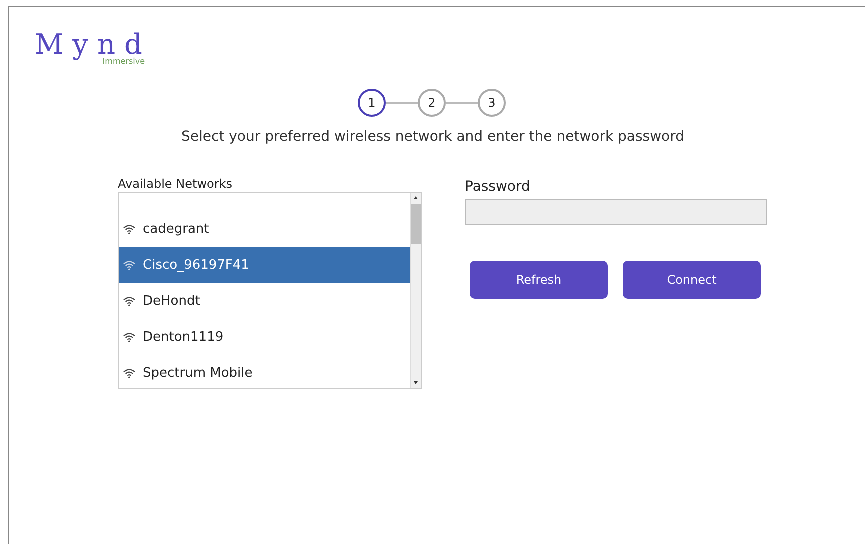  Describe the element at coordinates (264, 265) in the screenshot. I see `network-item: Cisco_96197F41` at that location.